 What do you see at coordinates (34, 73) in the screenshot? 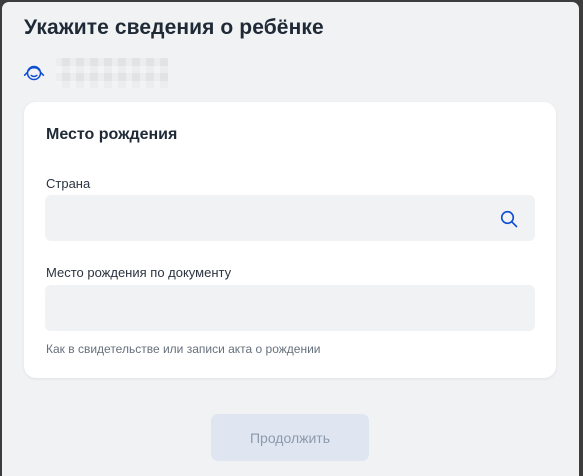
I see `child-avatar-icon` at bounding box center [34, 73].